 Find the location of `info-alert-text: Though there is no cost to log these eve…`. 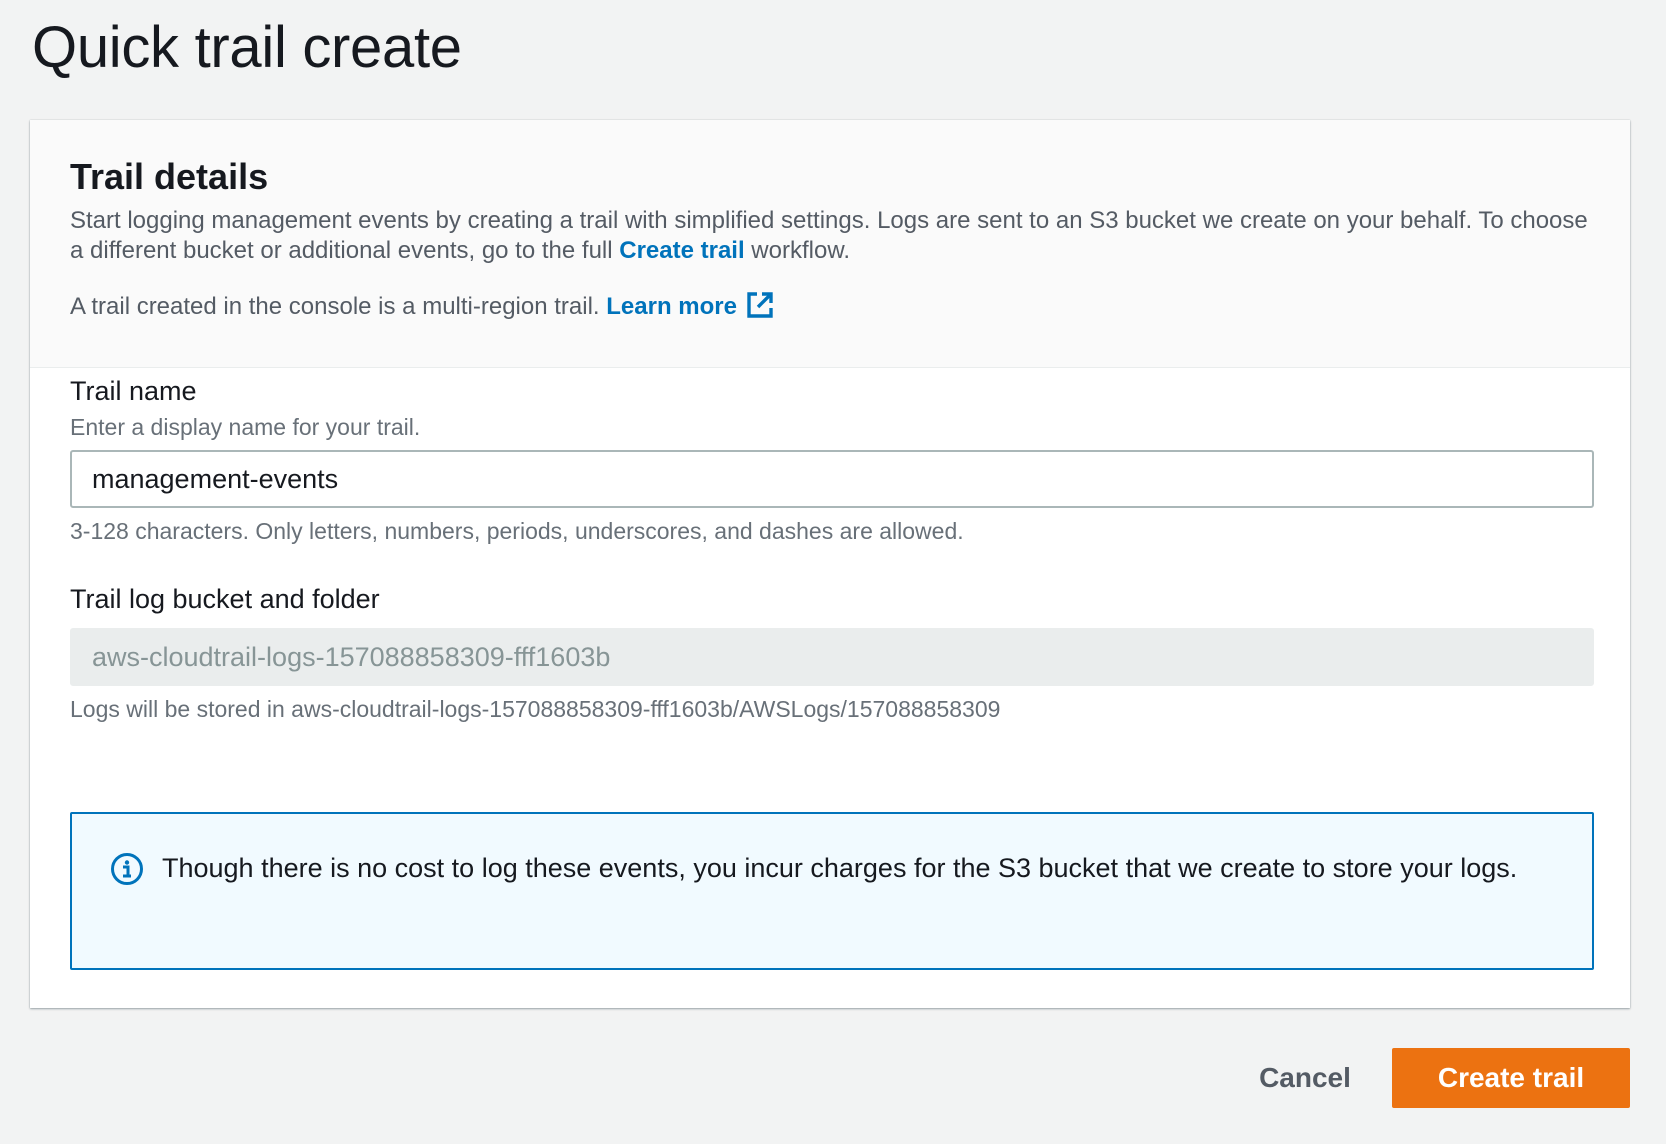

info-alert-text: Though there is no cost to log these eve… is located at coordinates (840, 868).